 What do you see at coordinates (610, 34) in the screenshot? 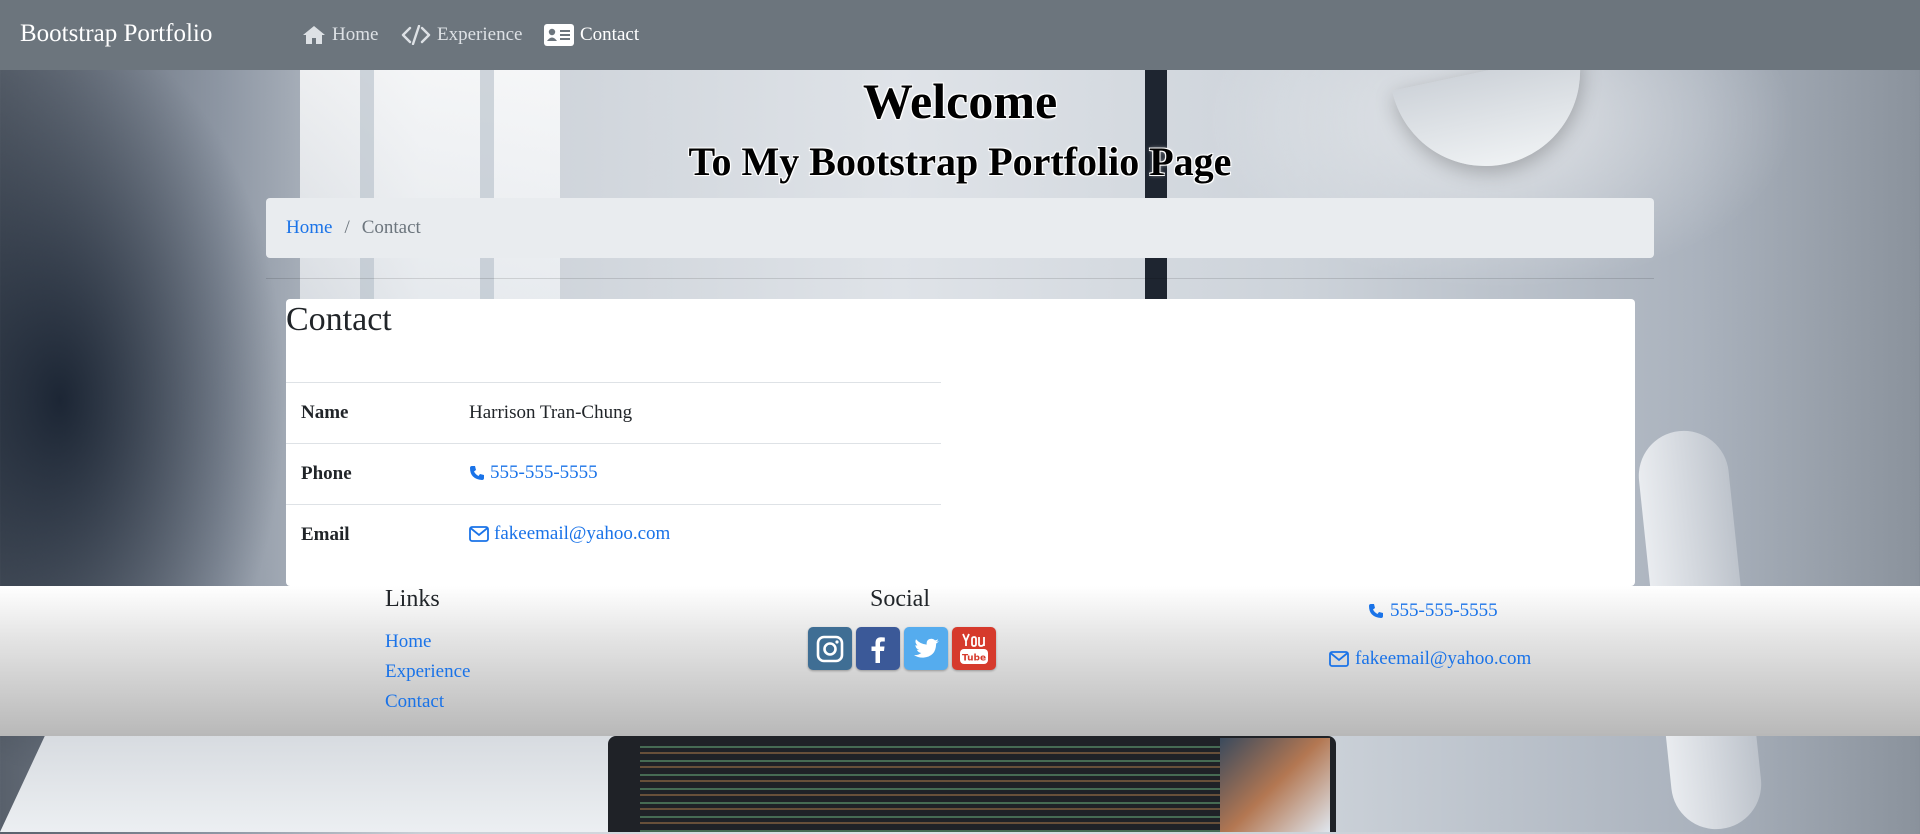
I see `nav-link-contact-label: Contact` at bounding box center [610, 34].